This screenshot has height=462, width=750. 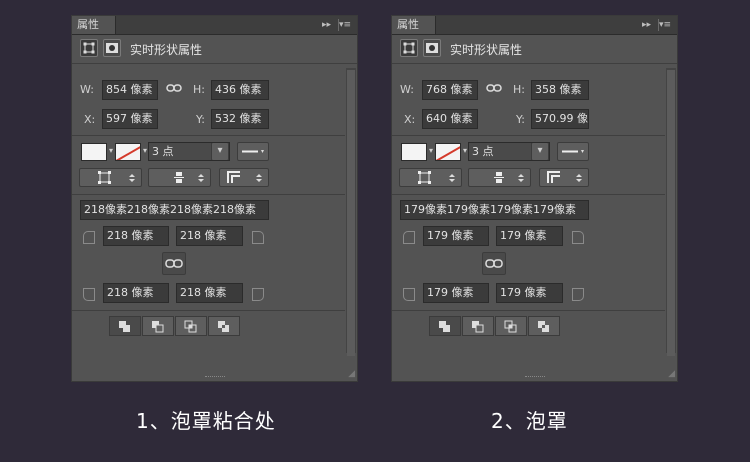 I want to click on caption-left: 1、泡罩粘合处, so click(x=206, y=421).